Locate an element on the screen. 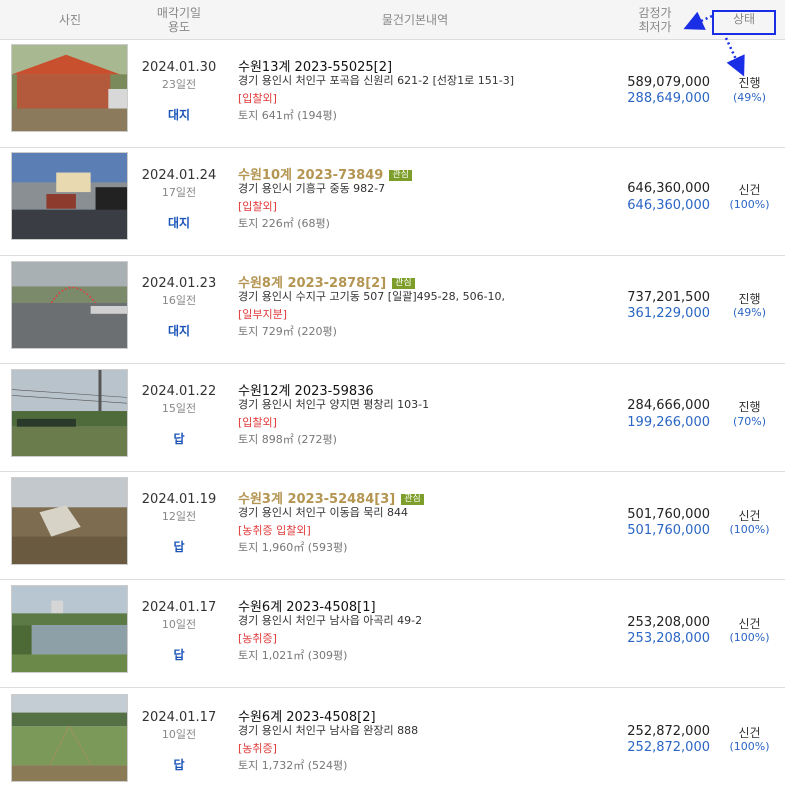 This screenshot has height=786, width=785. header-minimum-label: 최저가 is located at coordinates (655, 27).